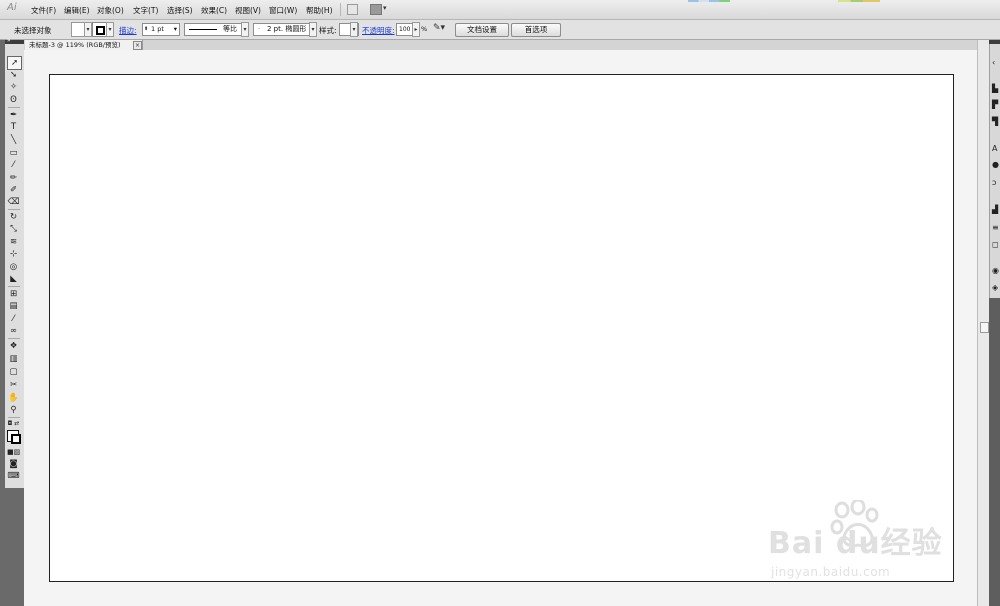  Describe the element at coordinates (13, 217) in the screenshot. I see `rotate-tool-icon: ↻` at that location.